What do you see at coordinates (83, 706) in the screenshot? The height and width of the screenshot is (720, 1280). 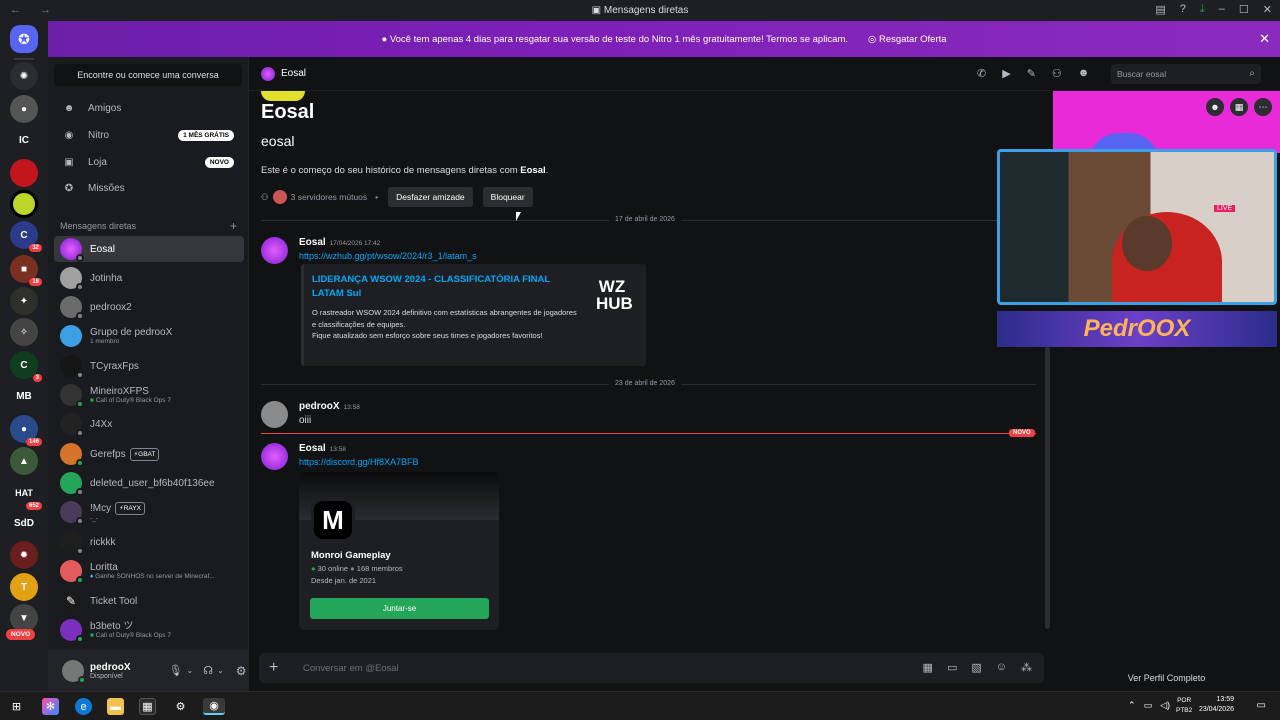 I see `edge-icon: e` at bounding box center [83, 706].